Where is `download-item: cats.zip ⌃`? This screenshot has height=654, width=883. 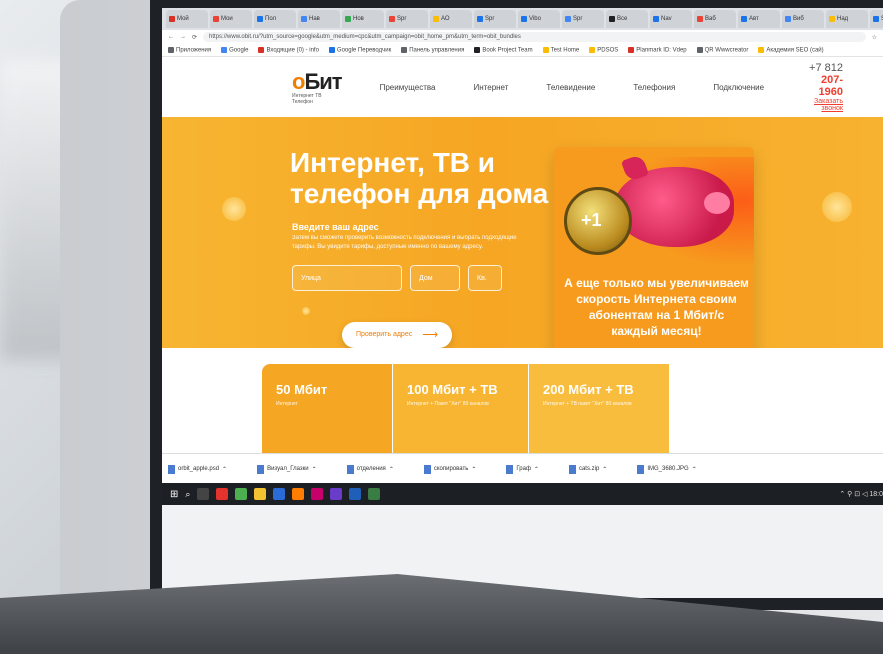 download-item: cats.zip ⌃ is located at coordinates (587, 469).